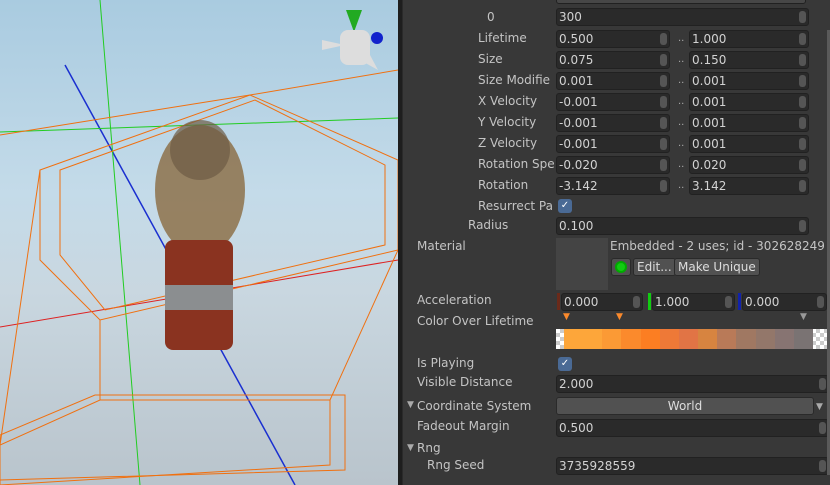  Describe the element at coordinates (441, 246) in the screenshot. I see `material-label: Material` at that location.